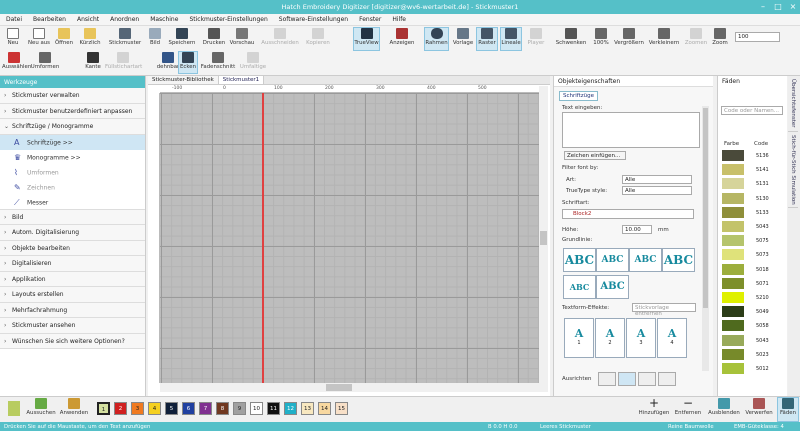 This screenshot has height=431, width=800. What do you see at coordinates (657, 190) in the screenshot?
I see `truetype-select: Alle` at bounding box center [657, 190].